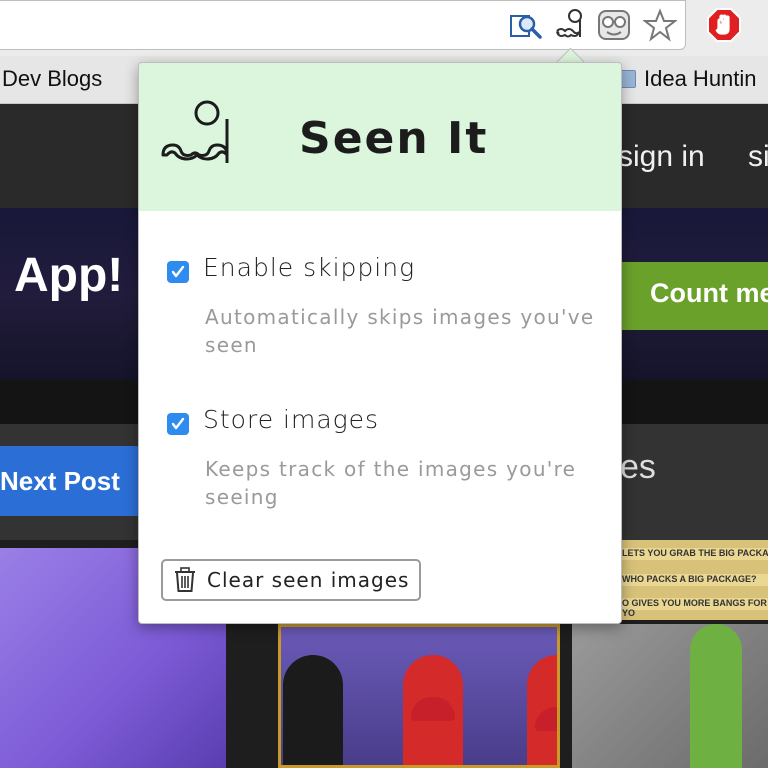 This screenshot has height=768, width=768. Describe the element at coordinates (195, 135) in the screenshot. I see `monocle-mustache-logo-icon` at that location.